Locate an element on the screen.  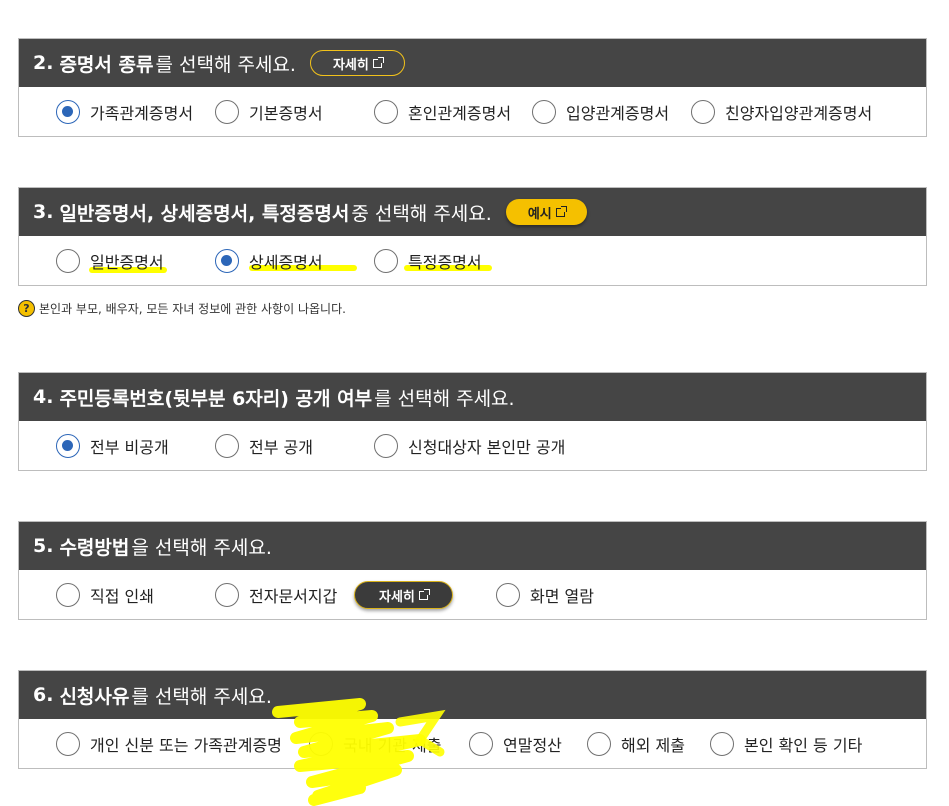
radio-option-marriage: 혼인관계증명서 is located at coordinates (442, 111).